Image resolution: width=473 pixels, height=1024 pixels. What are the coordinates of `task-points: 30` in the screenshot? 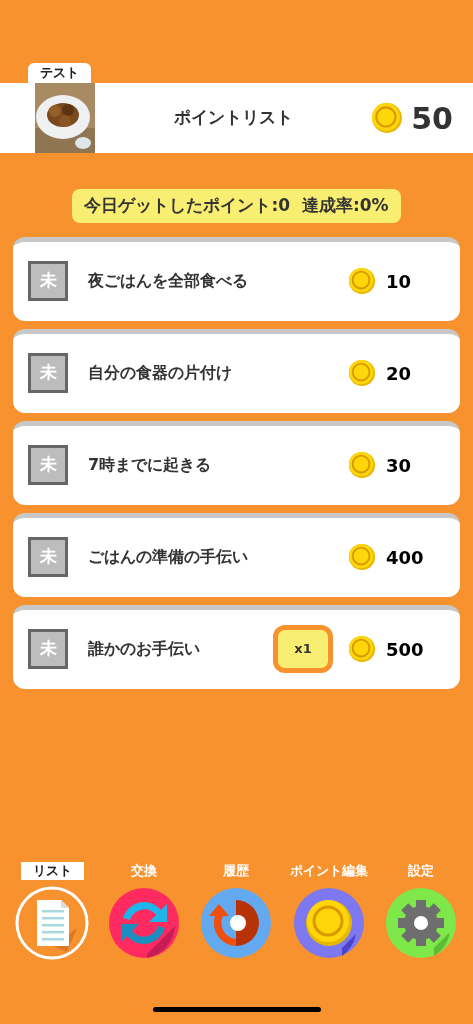 It's located at (399, 465).